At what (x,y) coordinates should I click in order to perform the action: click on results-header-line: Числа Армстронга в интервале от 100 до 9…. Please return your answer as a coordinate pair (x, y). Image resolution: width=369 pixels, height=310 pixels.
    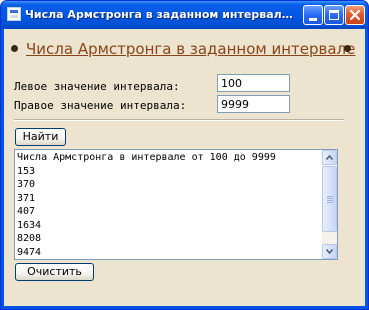
    Looking at the image, I should click on (146, 157).